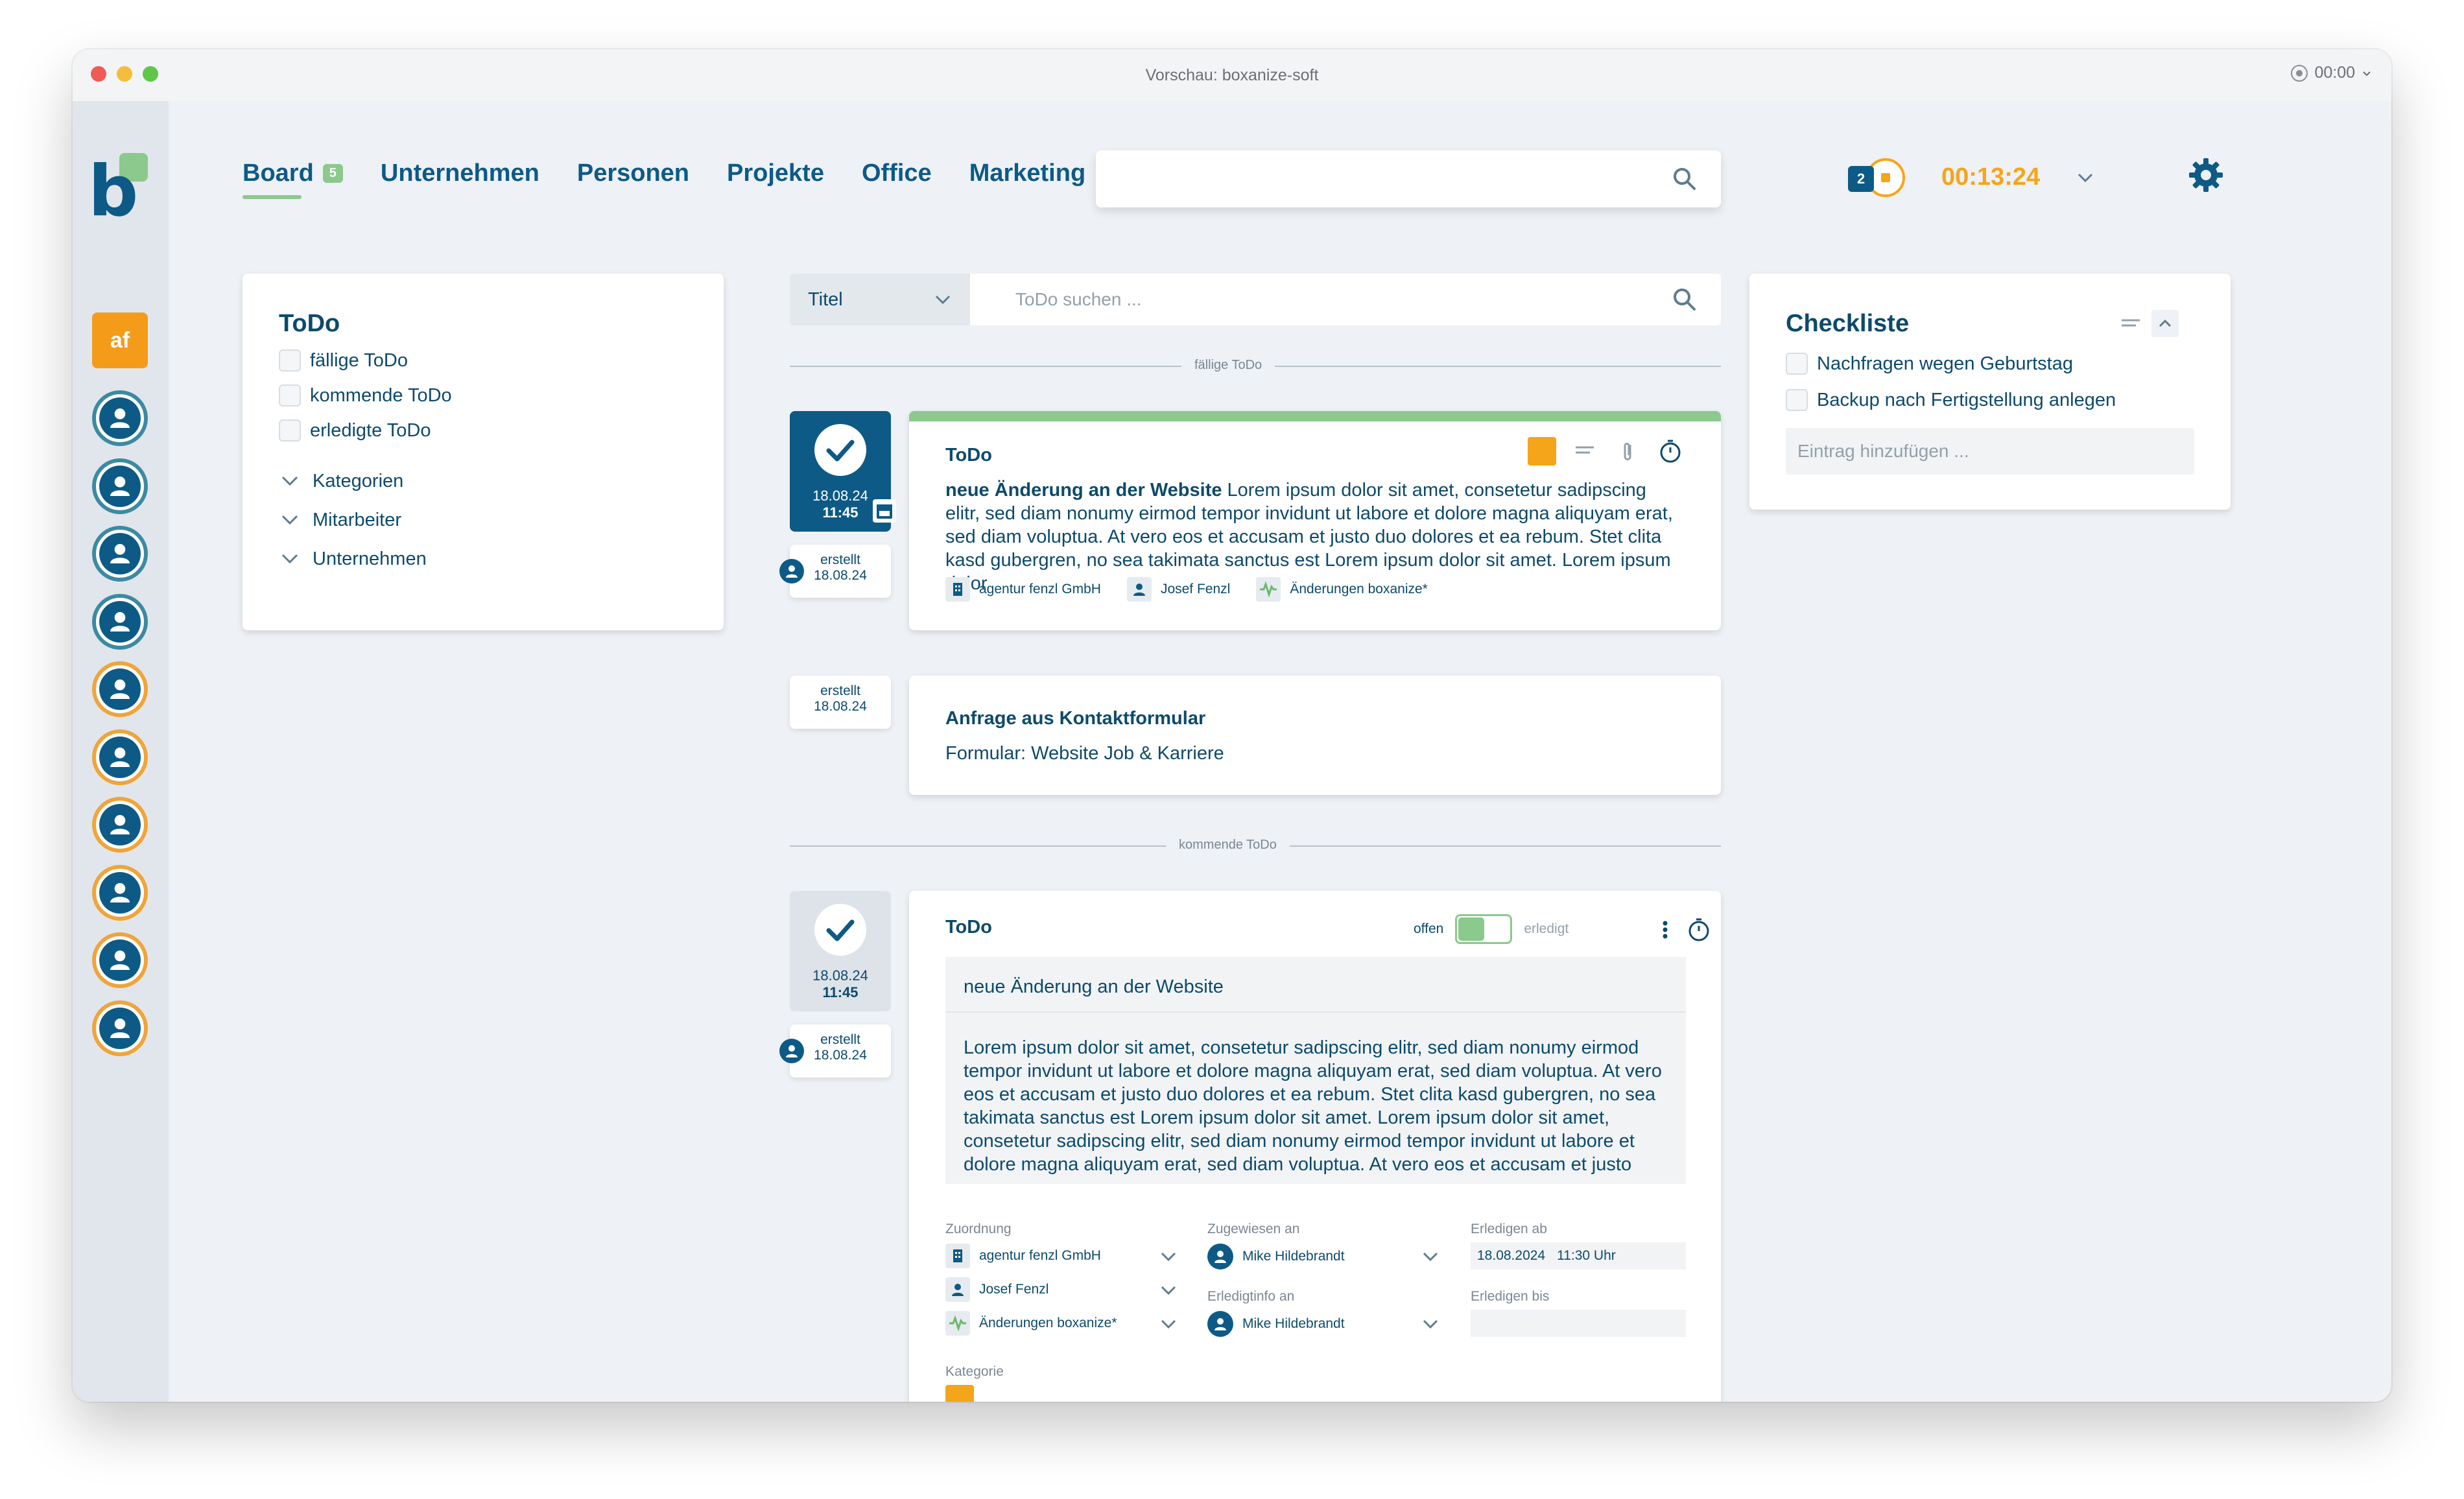 This screenshot has width=2464, height=1499. What do you see at coordinates (483, 395) in the screenshot?
I see `filter-upcoming: kommende ToDo` at bounding box center [483, 395].